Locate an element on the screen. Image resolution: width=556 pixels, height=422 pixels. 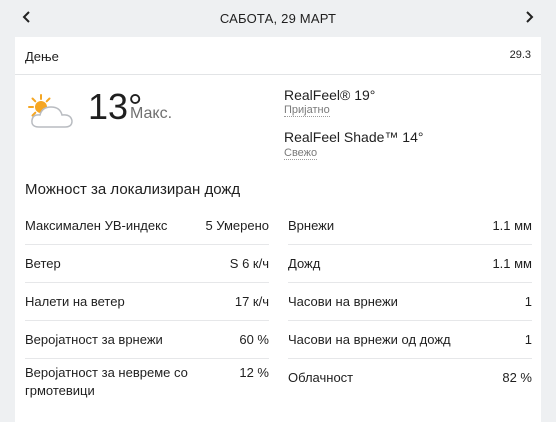
top-bar: САБОТА, 29 МАРТ is located at coordinates (278, 18).